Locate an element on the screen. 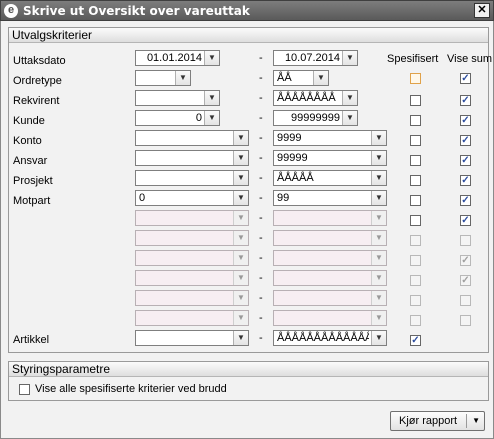 The height and width of the screenshot is (439, 494). spesifisert-checkbox-prosjekt is located at coordinates (415, 180).